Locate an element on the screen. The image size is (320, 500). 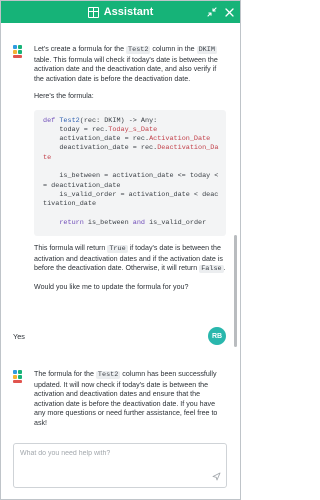
composer is located at coordinates (120, 466).